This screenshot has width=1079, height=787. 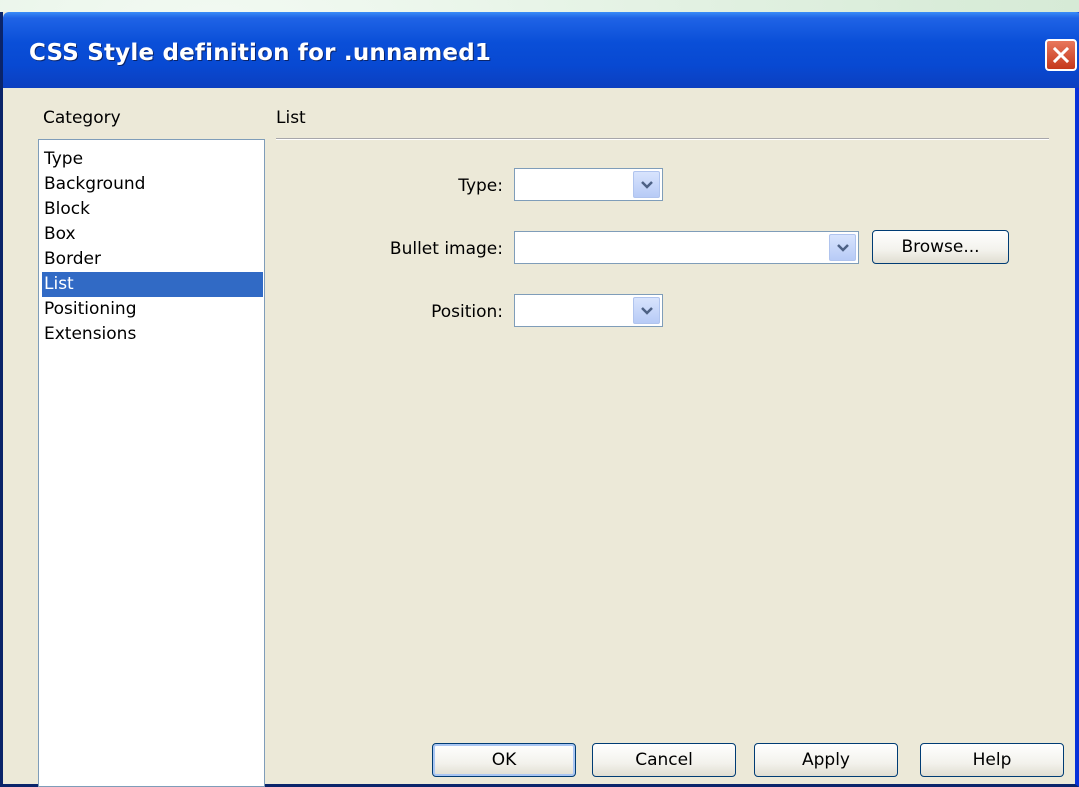 I want to click on category-item-positioning: Positioning, so click(x=152, y=309).